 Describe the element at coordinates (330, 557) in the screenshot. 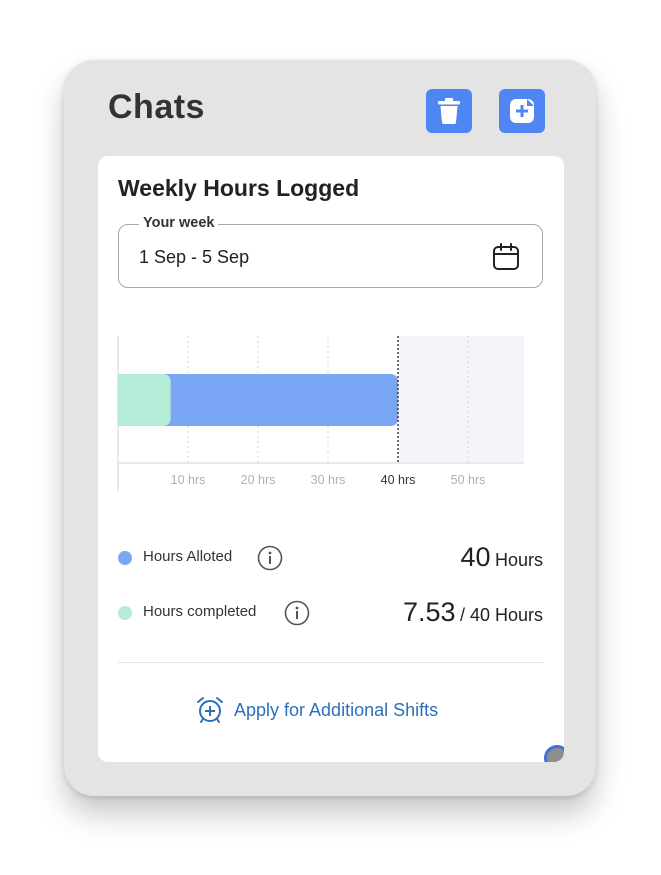

I see `legend-row-alloted: Hours Alloted 40 Hours` at that location.